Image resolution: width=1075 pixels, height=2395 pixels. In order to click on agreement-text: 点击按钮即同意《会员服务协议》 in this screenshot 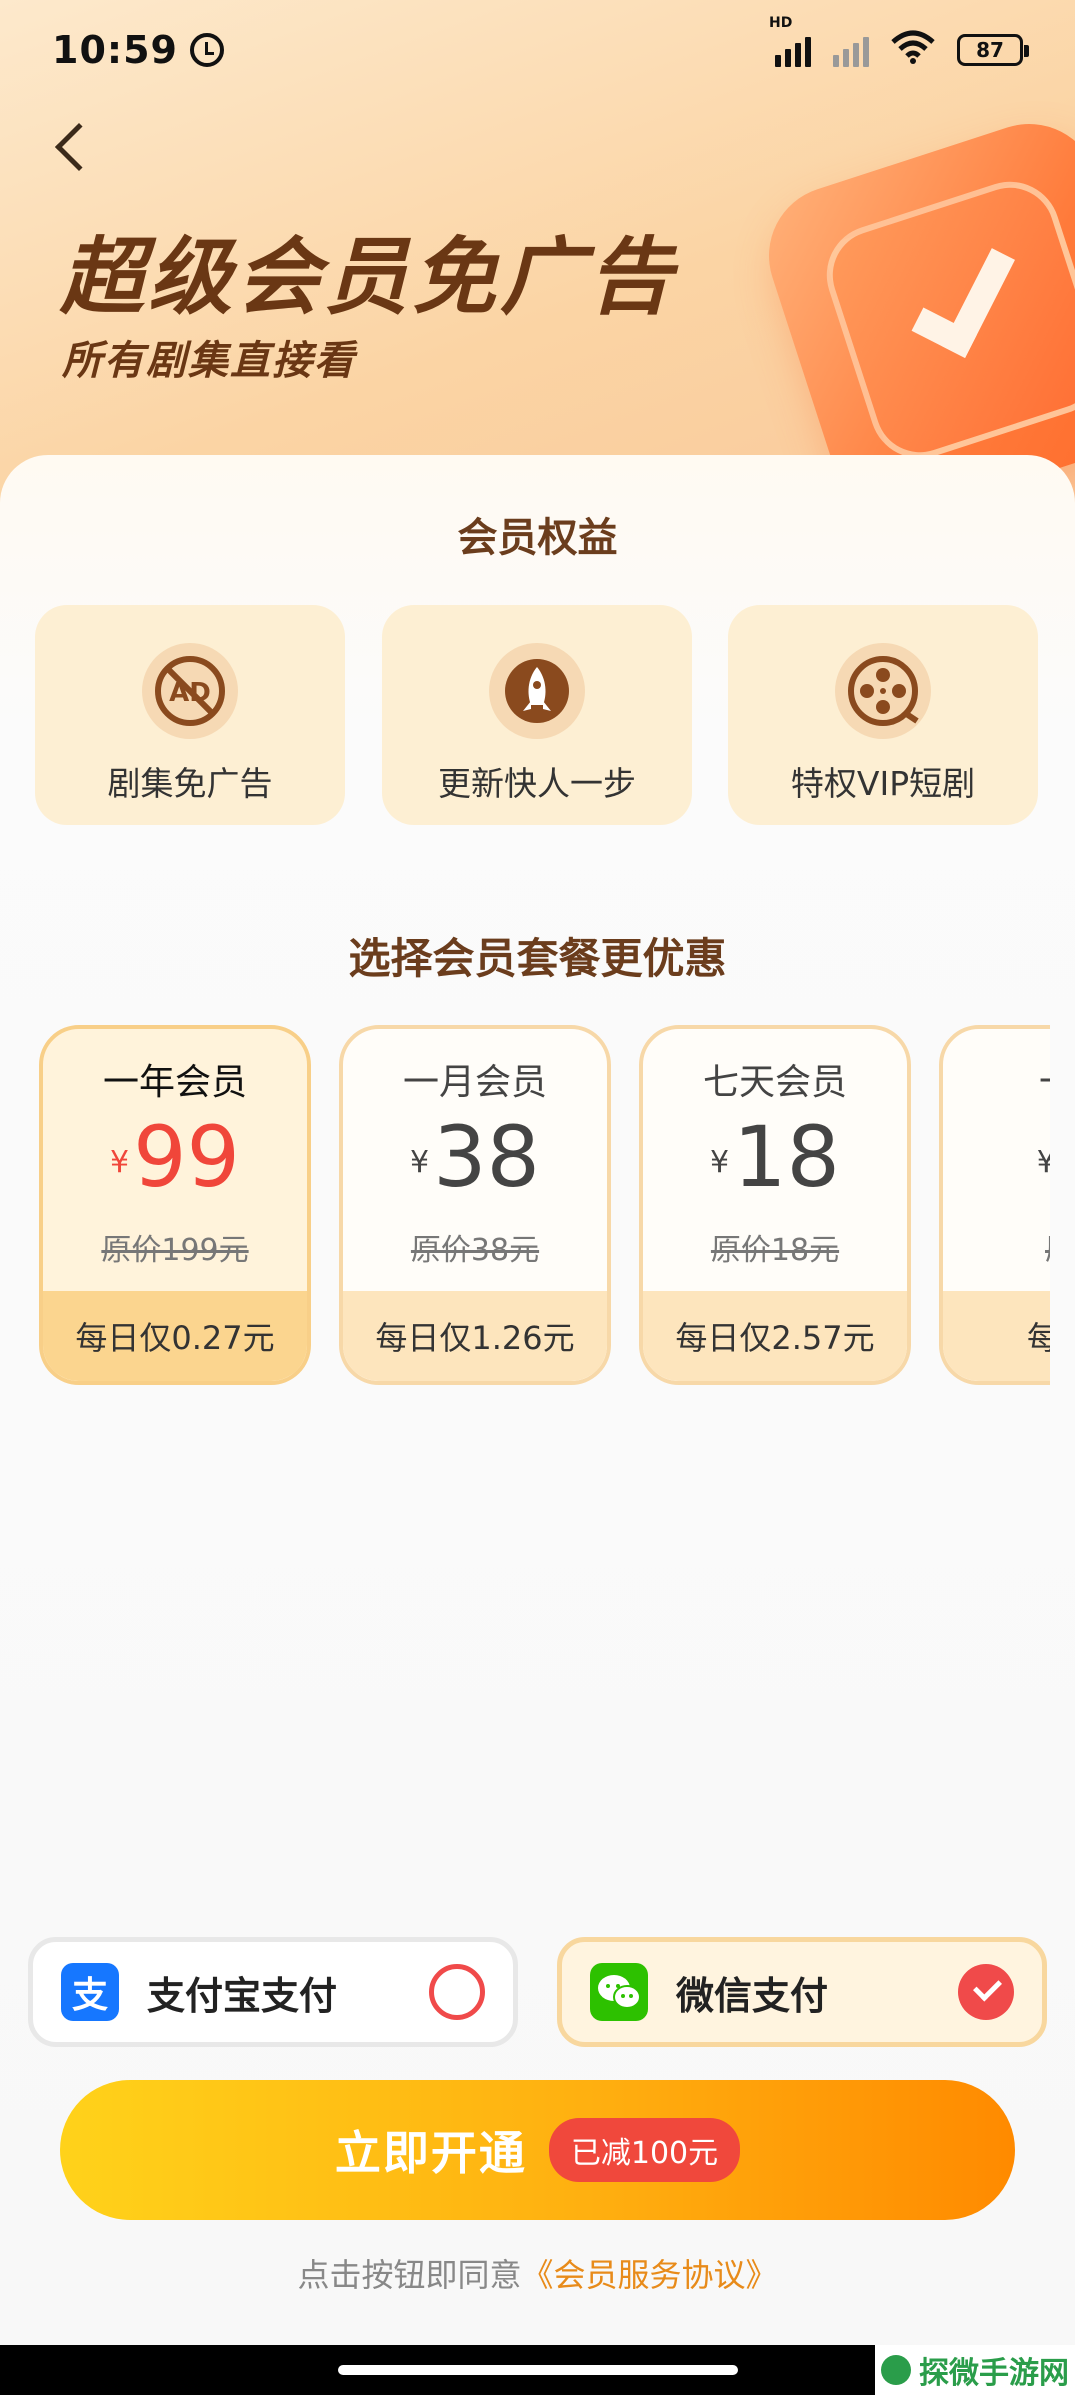, I will do `click(537, 2273)`.